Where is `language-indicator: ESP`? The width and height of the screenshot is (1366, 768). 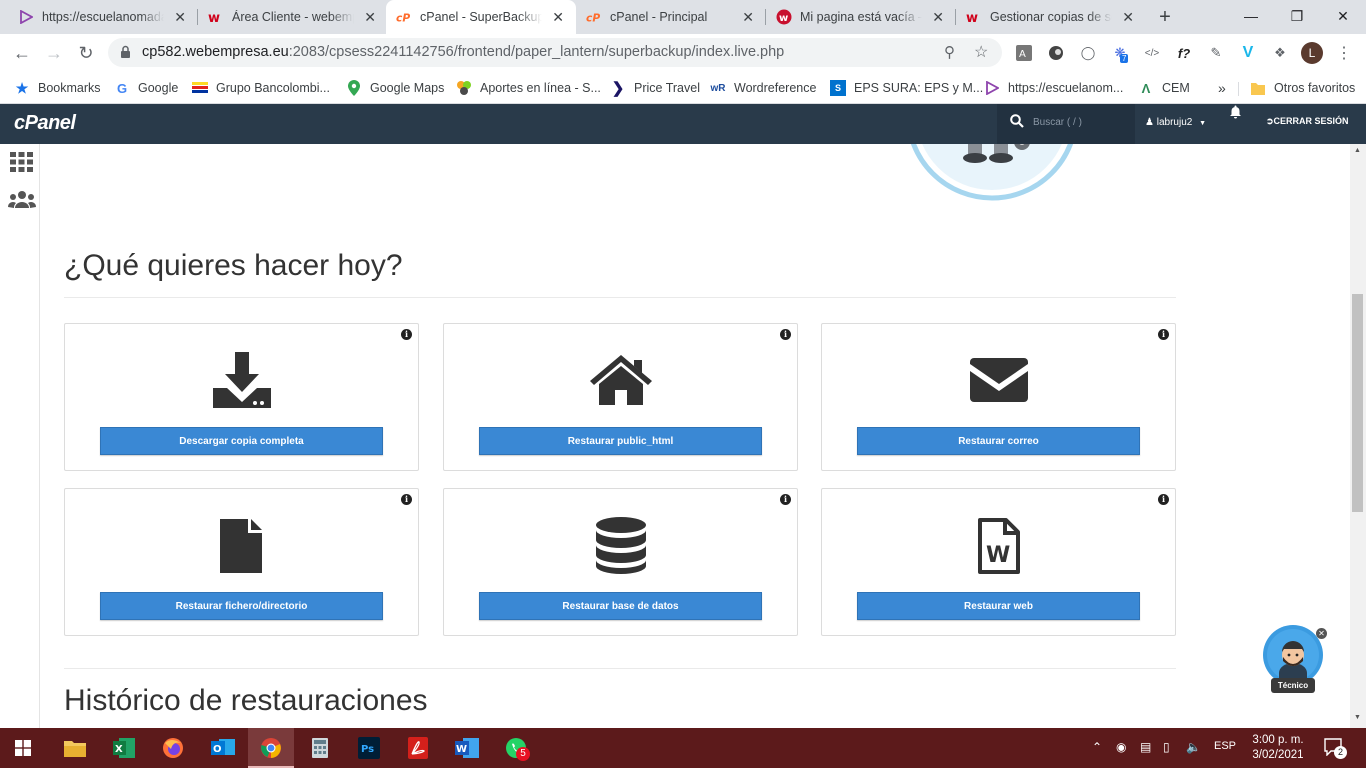
language-indicator: ESP is located at coordinates (1225, 746).